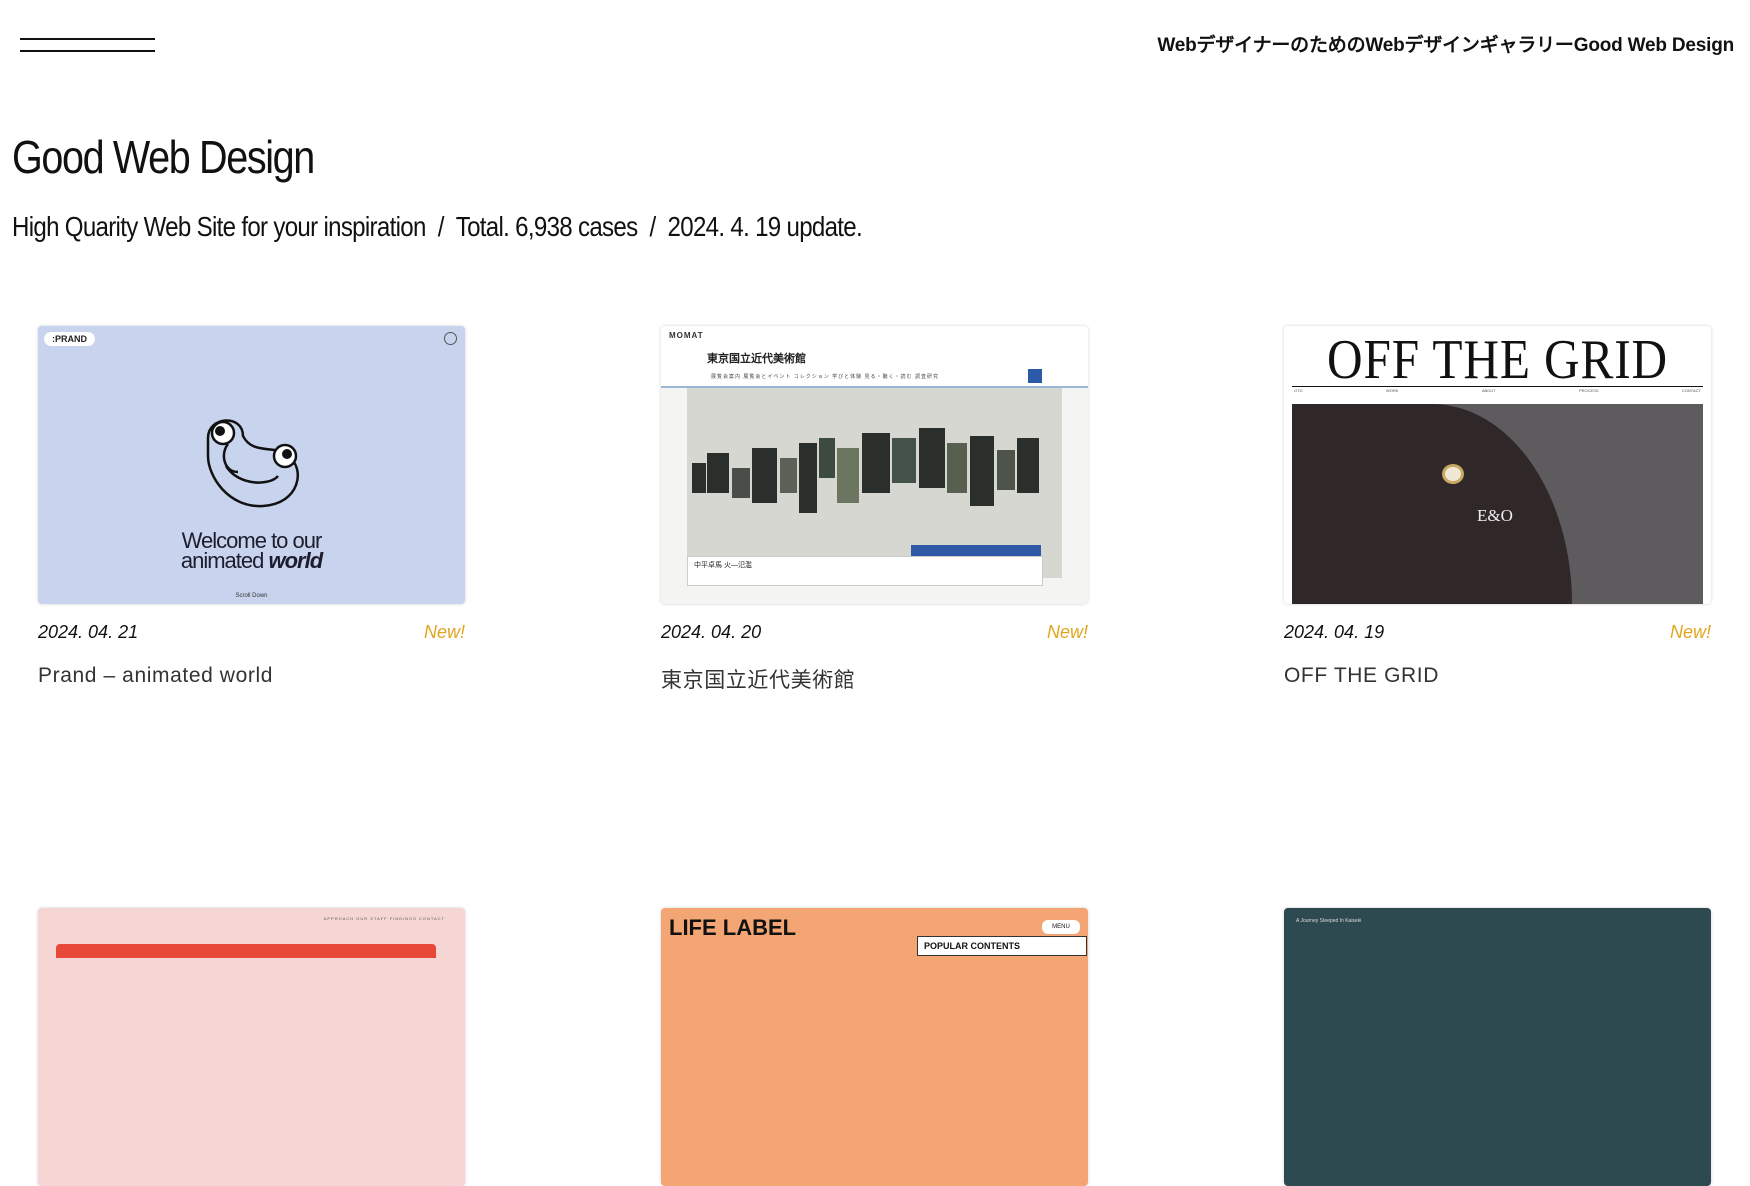  Describe the element at coordinates (1334, 632) in the screenshot. I see `card-date: 2024. 04. 19` at that location.